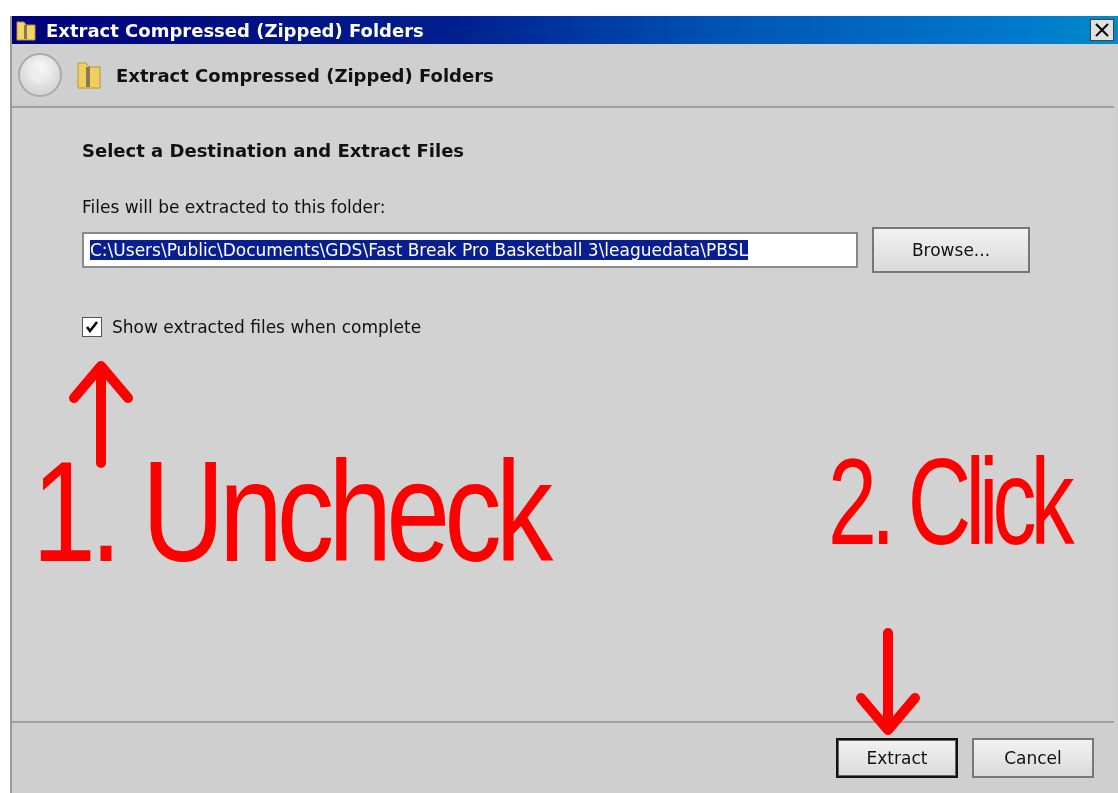  Describe the element at coordinates (305, 75) in the screenshot. I see `wizard-title: Extract Compressed (Zipped) Folders` at that location.